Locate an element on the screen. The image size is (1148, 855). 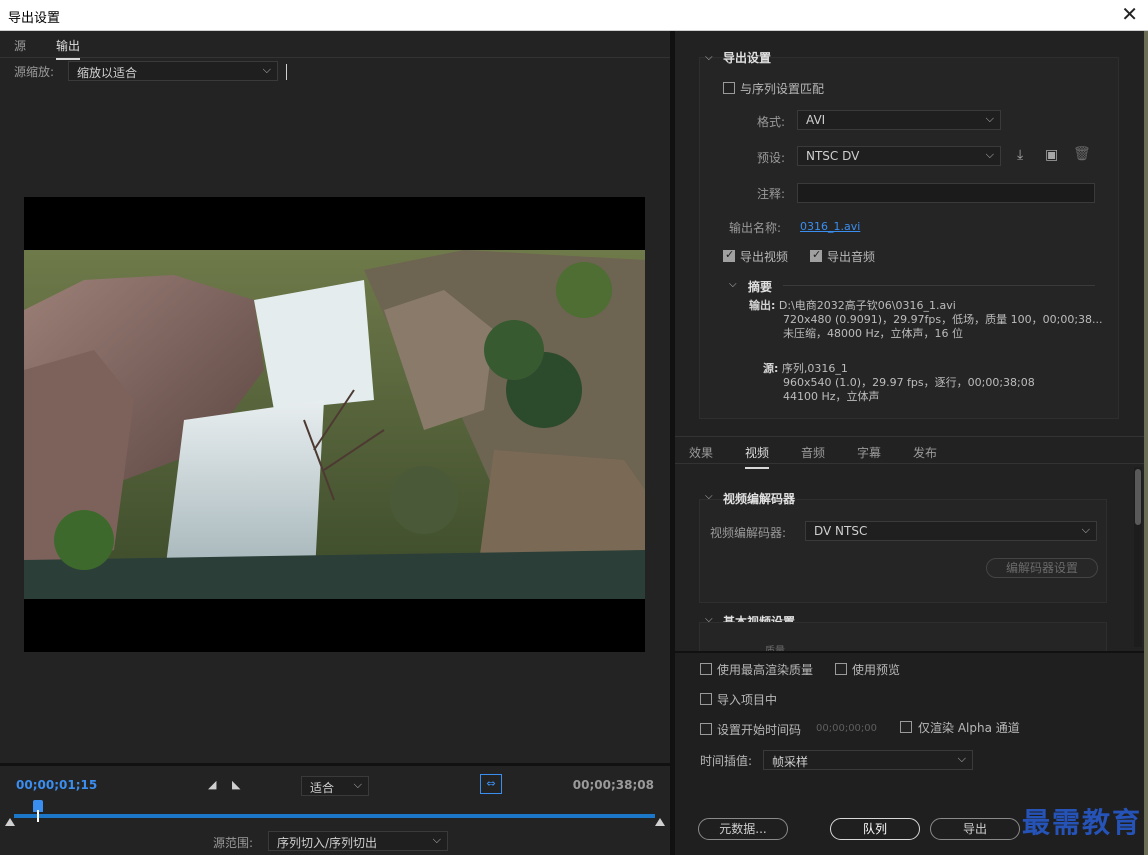
time-interp-label: 时间插值: is located at coordinates (726, 761).